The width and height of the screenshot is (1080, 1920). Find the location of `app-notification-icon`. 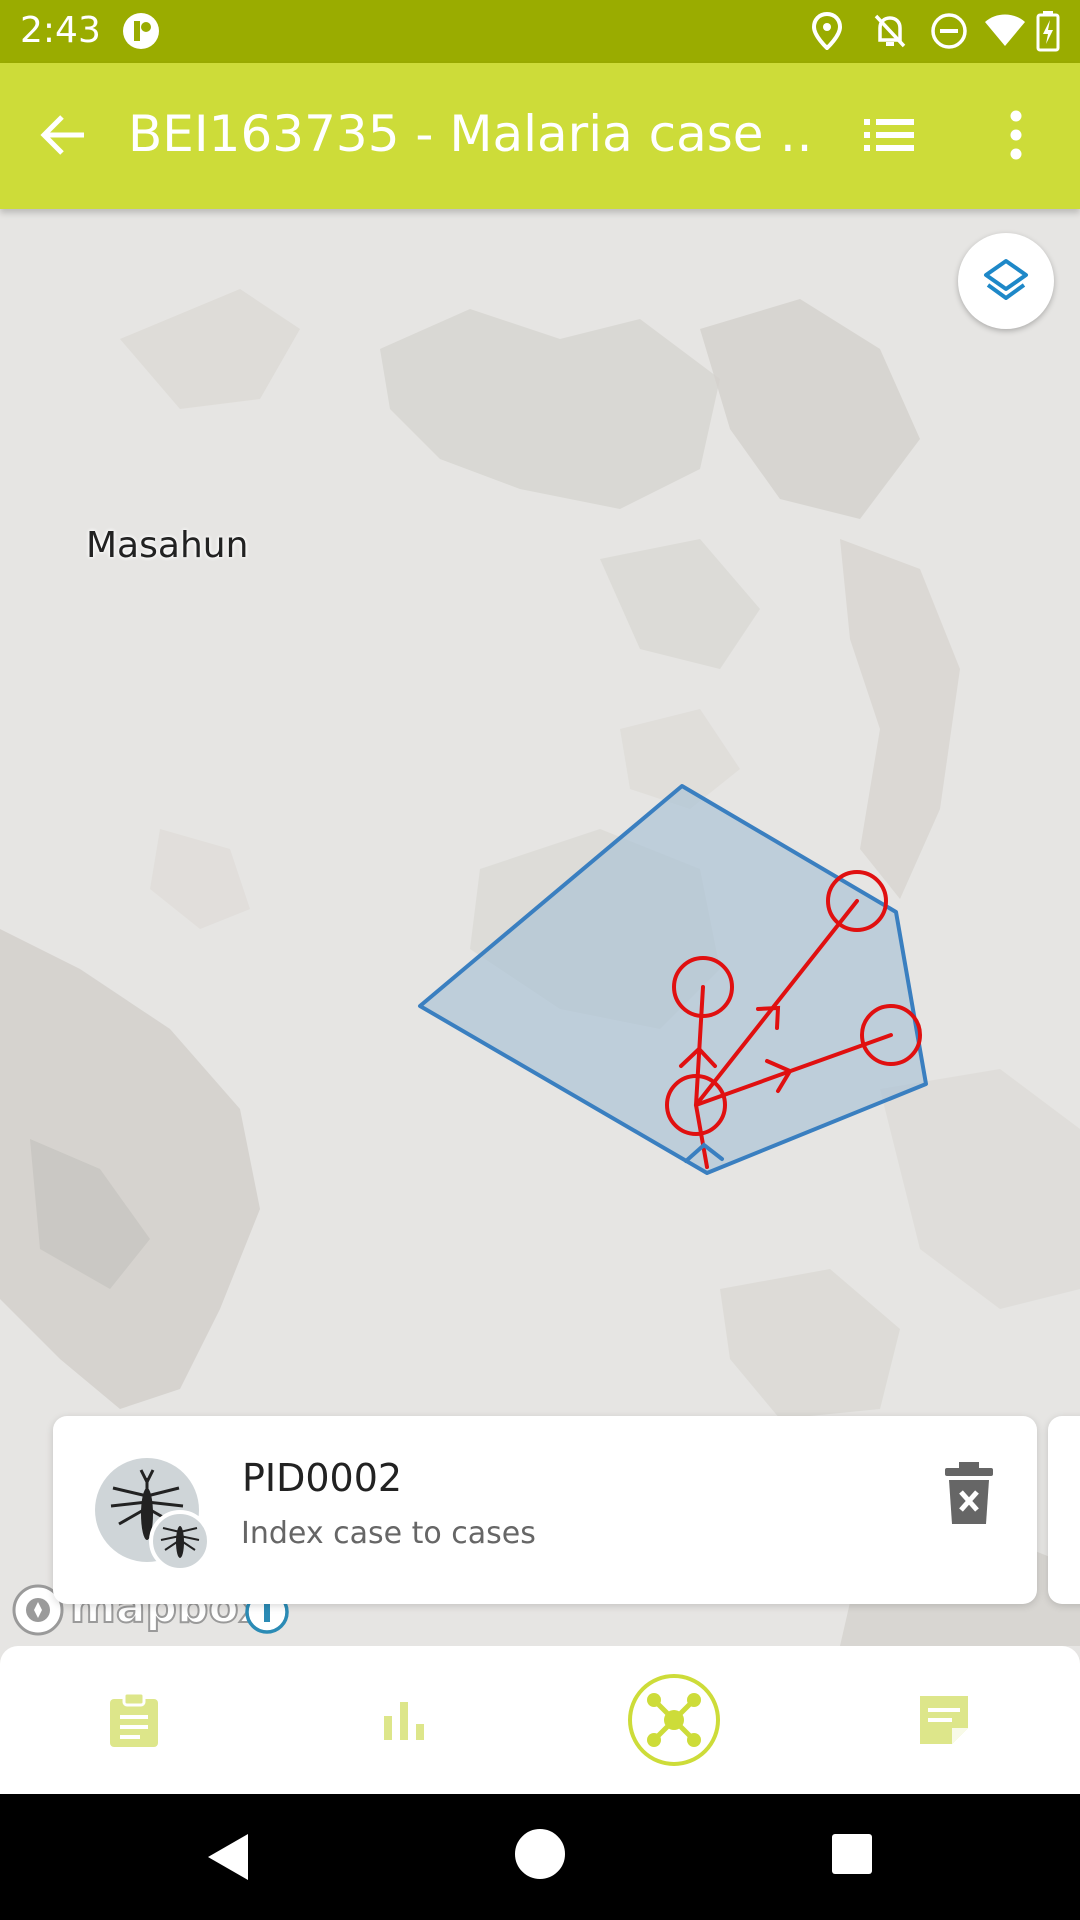

app-notification-icon is located at coordinates (141, 31).